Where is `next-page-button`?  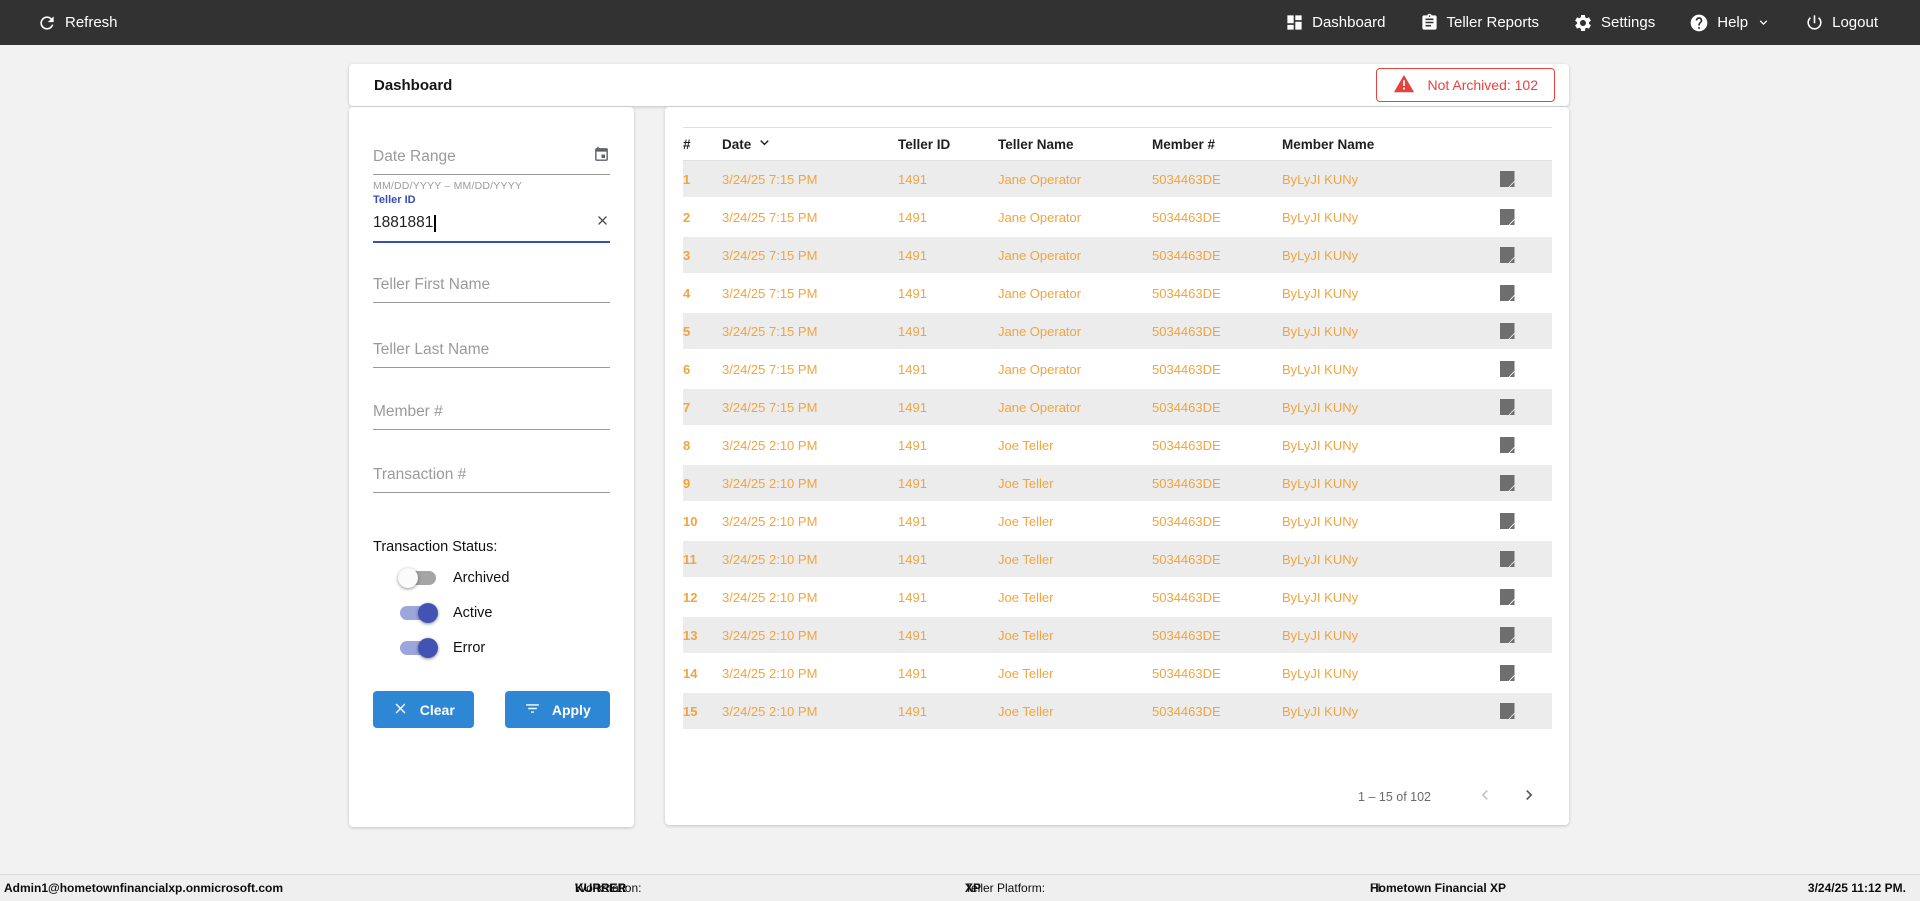
next-page-button is located at coordinates (1529, 796).